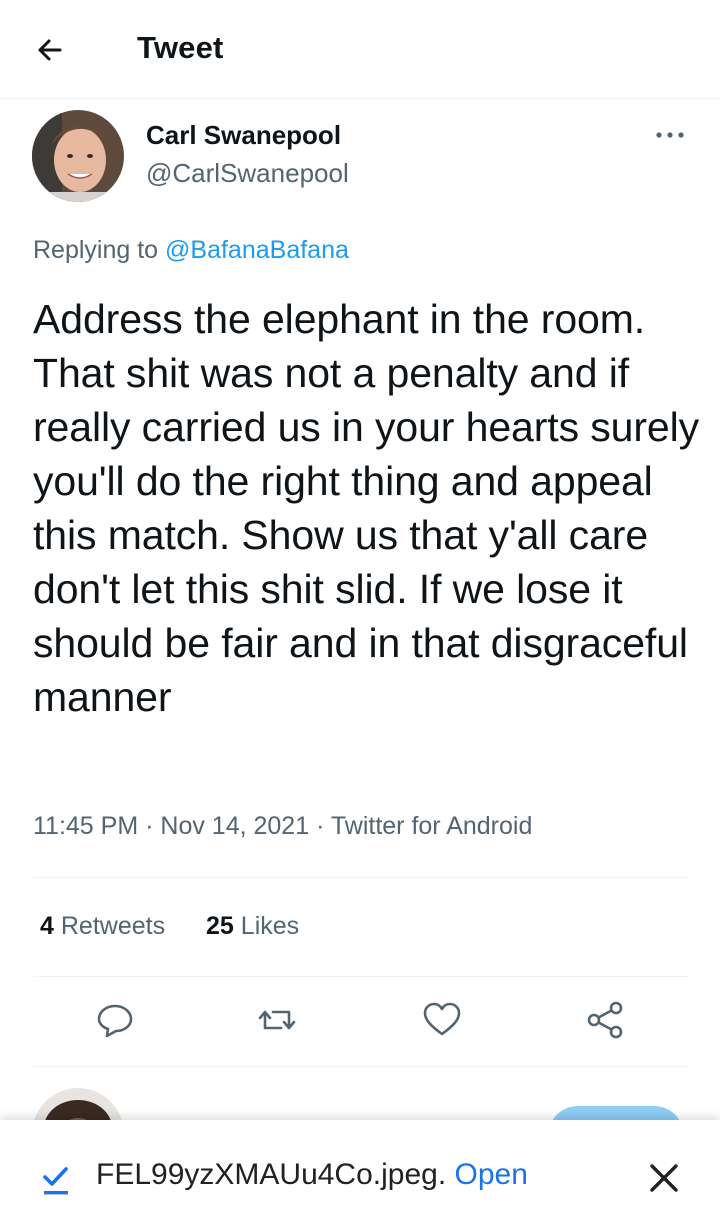  What do you see at coordinates (257, 250) in the screenshot?
I see `replying-to-handle-link: @BafanaBafana` at bounding box center [257, 250].